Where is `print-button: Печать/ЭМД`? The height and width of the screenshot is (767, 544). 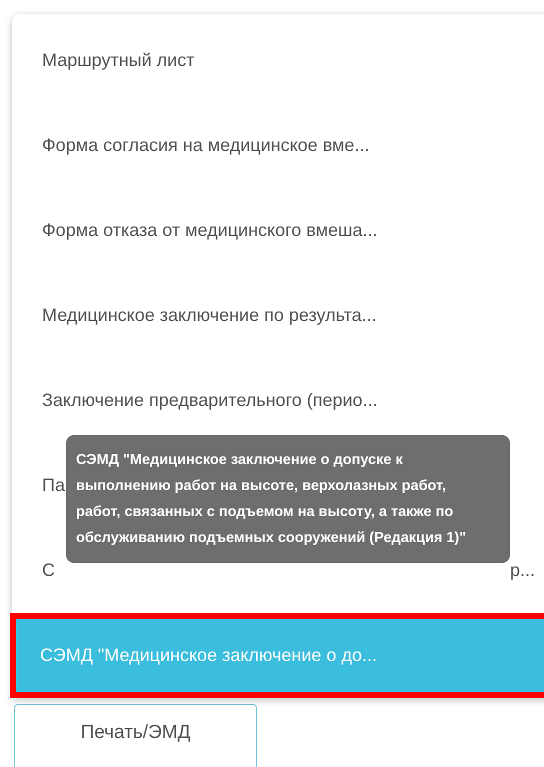
print-button: Печать/ЭМД is located at coordinates (135, 735).